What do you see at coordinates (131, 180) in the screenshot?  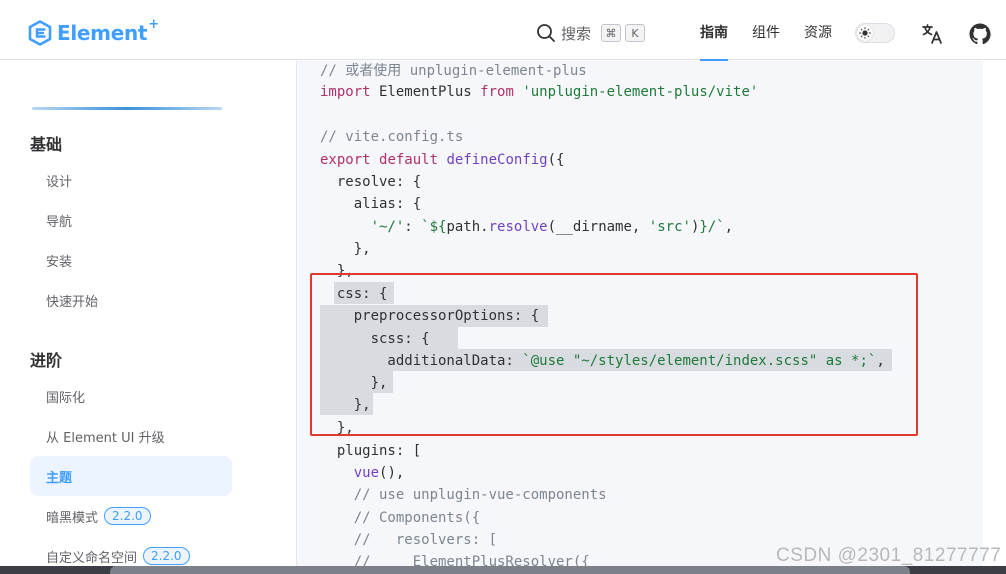 I see `sidebar-item-design: 设计` at bounding box center [131, 180].